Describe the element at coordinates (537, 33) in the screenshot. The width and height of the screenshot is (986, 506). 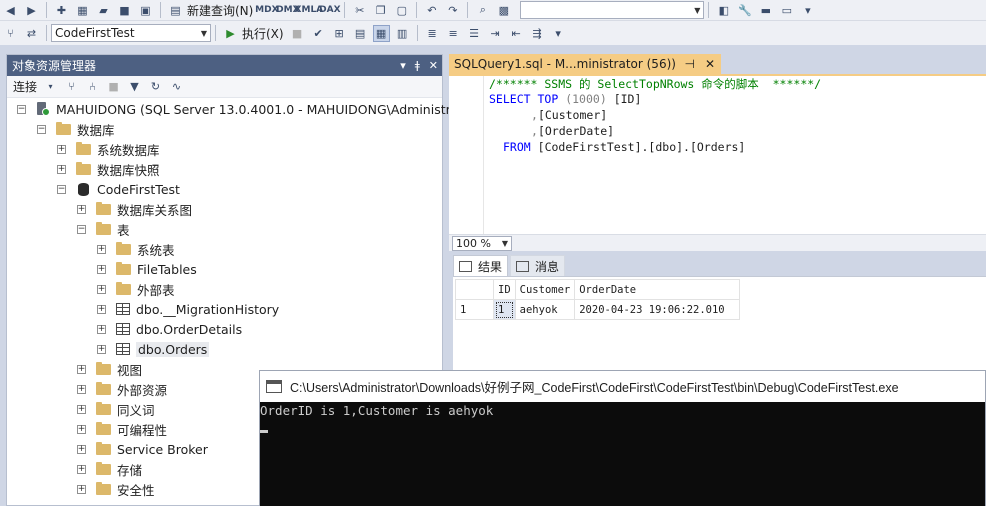
I see `specify-values-icon: ⇶` at that location.